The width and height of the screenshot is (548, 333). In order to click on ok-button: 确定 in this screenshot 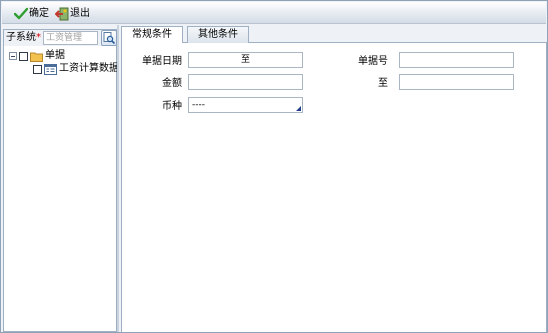, I will do `click(33, 13)`.